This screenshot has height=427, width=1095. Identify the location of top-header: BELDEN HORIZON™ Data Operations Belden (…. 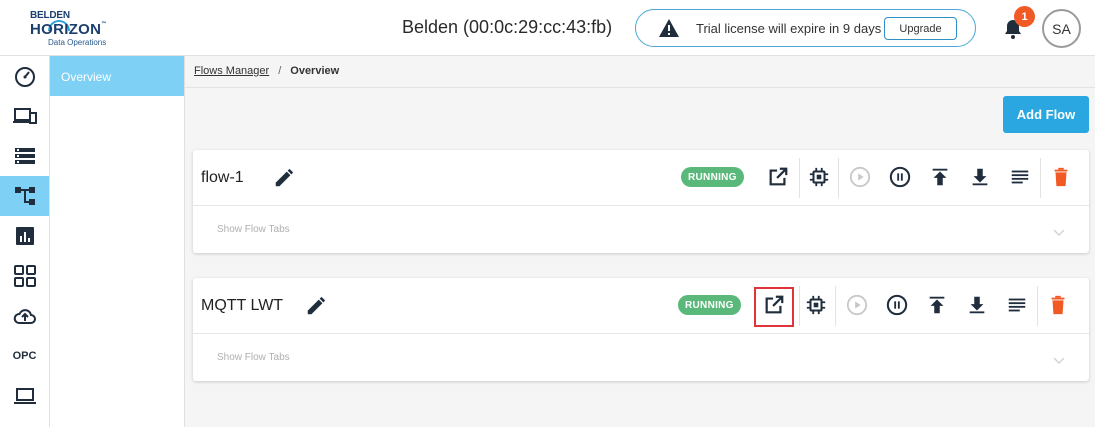
(547, 28).